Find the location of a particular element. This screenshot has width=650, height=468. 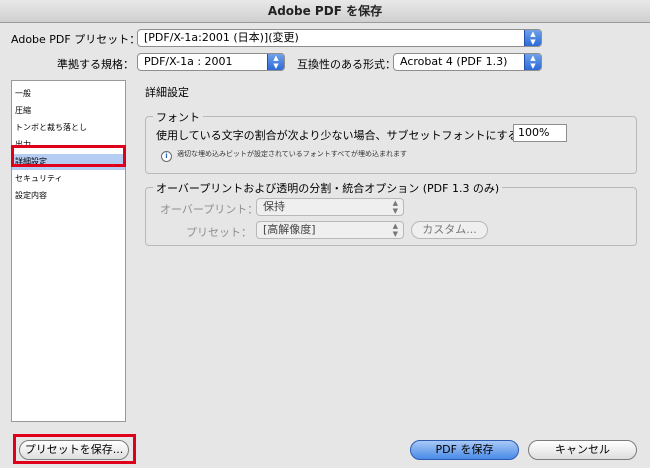

fonts-group-title: フォント is located at coordinates (178, 117).